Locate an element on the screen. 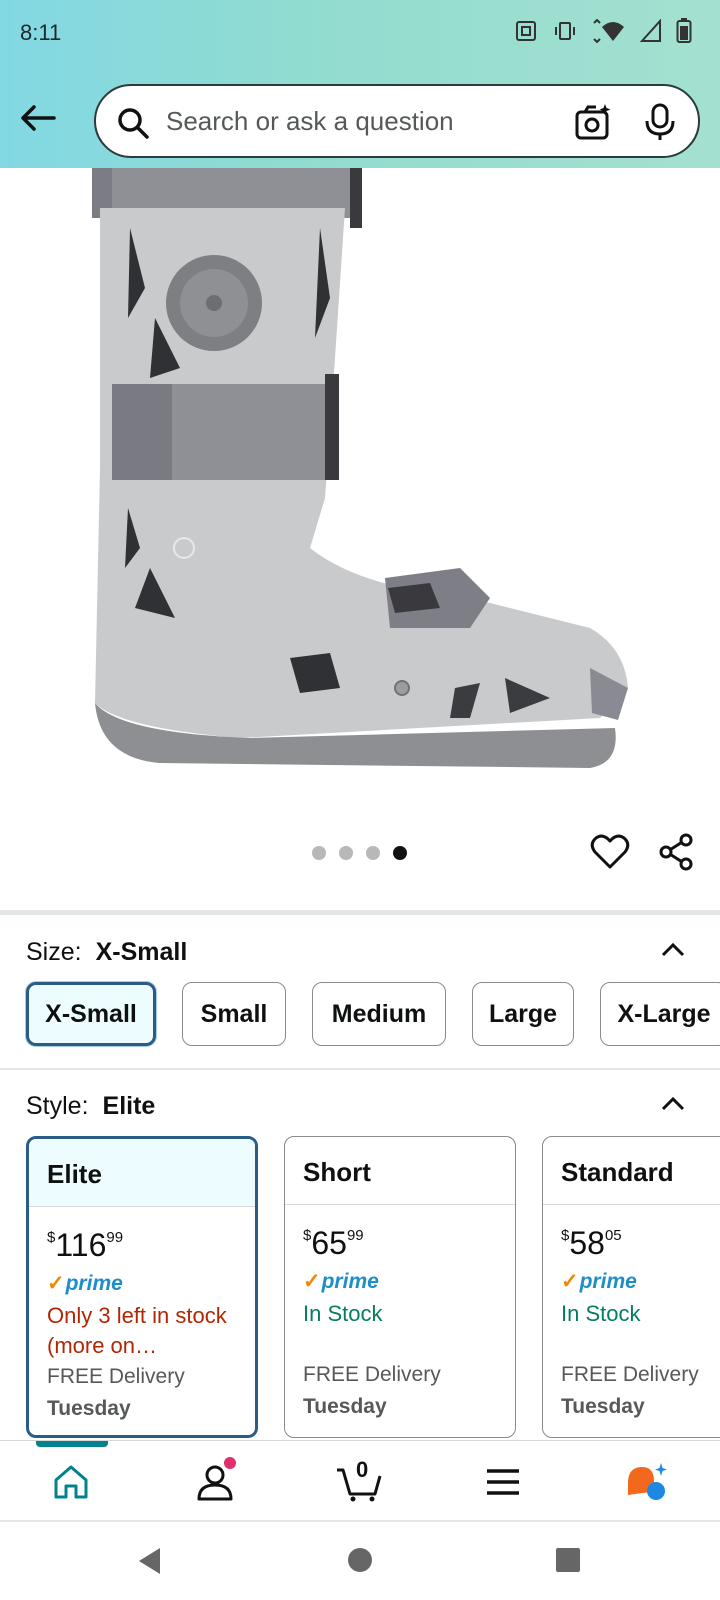  system-navigation-bar is located at coordinates (360, 1560).